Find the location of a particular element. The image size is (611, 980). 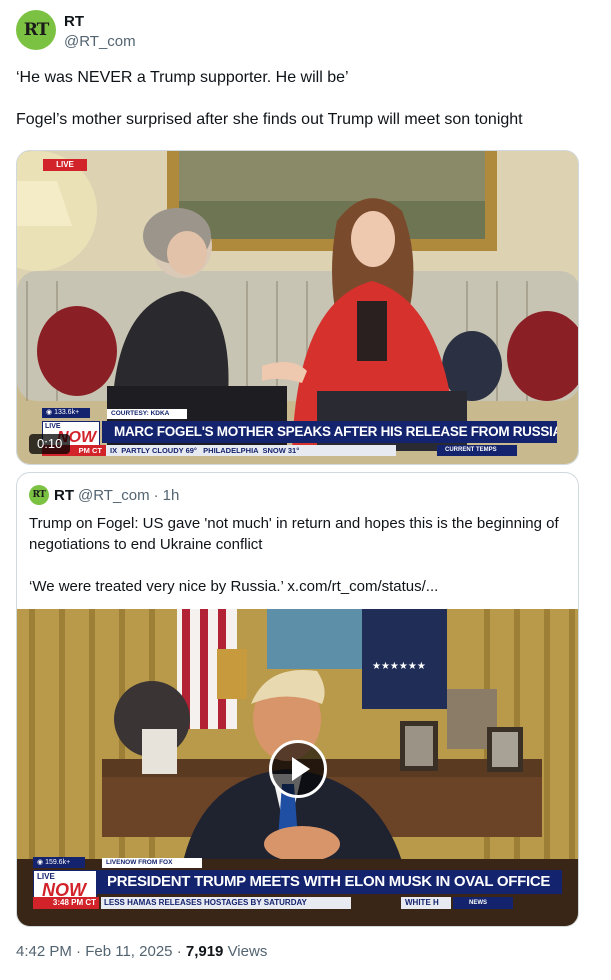

post-date: Feb 11, 2025 is located at coordinates (128, 951).